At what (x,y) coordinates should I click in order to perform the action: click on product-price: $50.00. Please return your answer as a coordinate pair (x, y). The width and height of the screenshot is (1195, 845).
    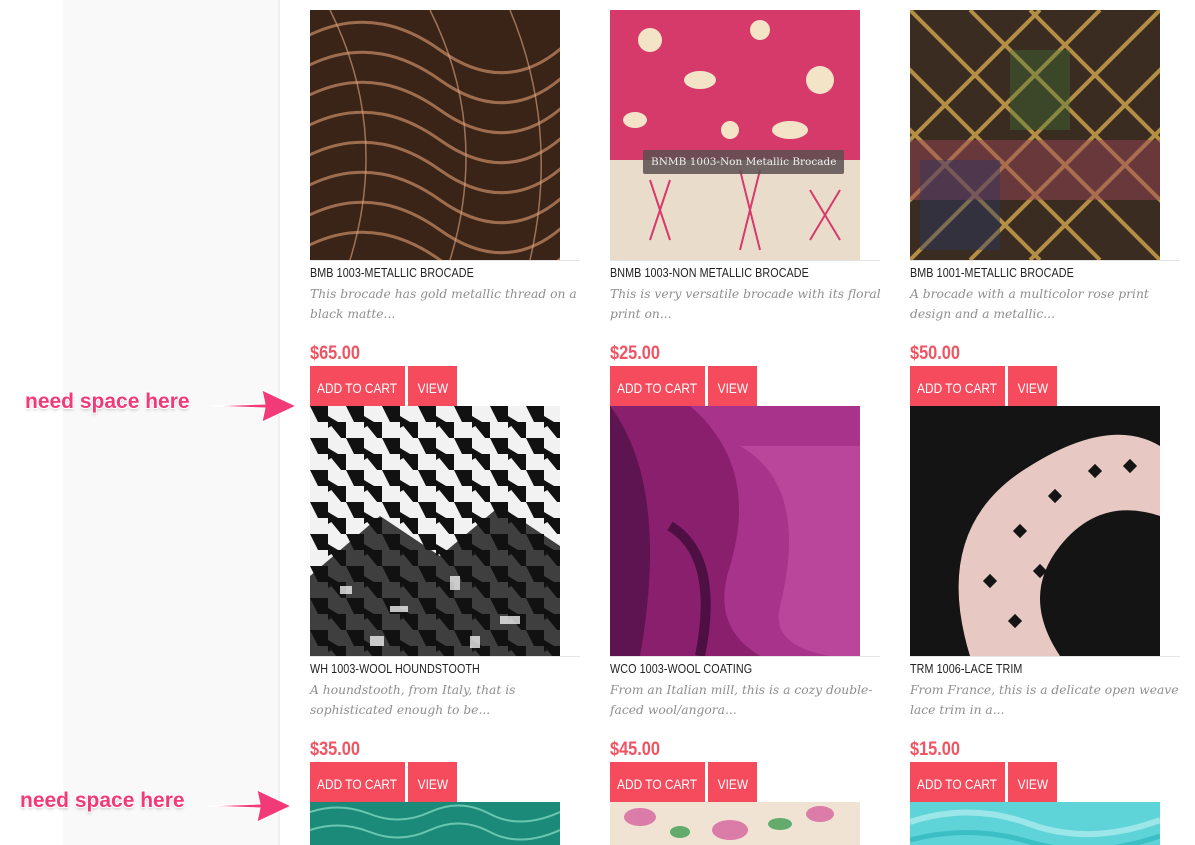
    Looking at the image, I should click on (935, 353).